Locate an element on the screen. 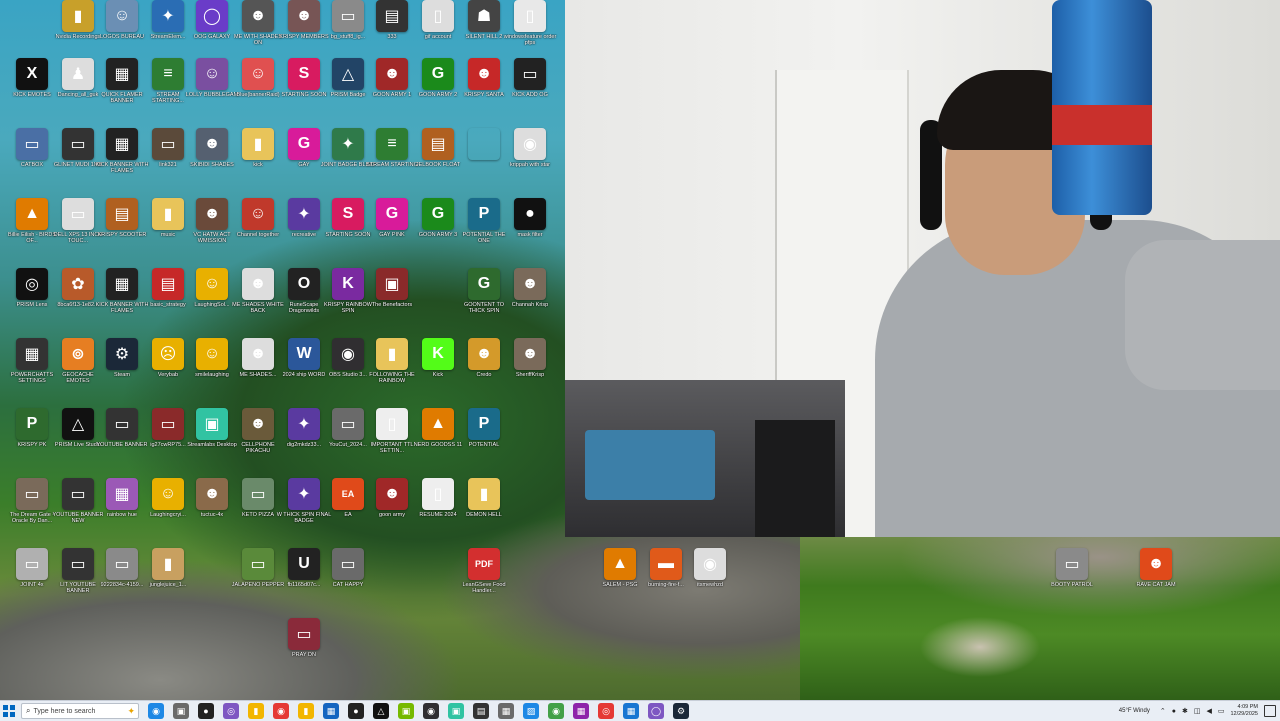 This screenshot has width=1280, height=721. browser-icon: ◎ is located at coordinates (231, 711).